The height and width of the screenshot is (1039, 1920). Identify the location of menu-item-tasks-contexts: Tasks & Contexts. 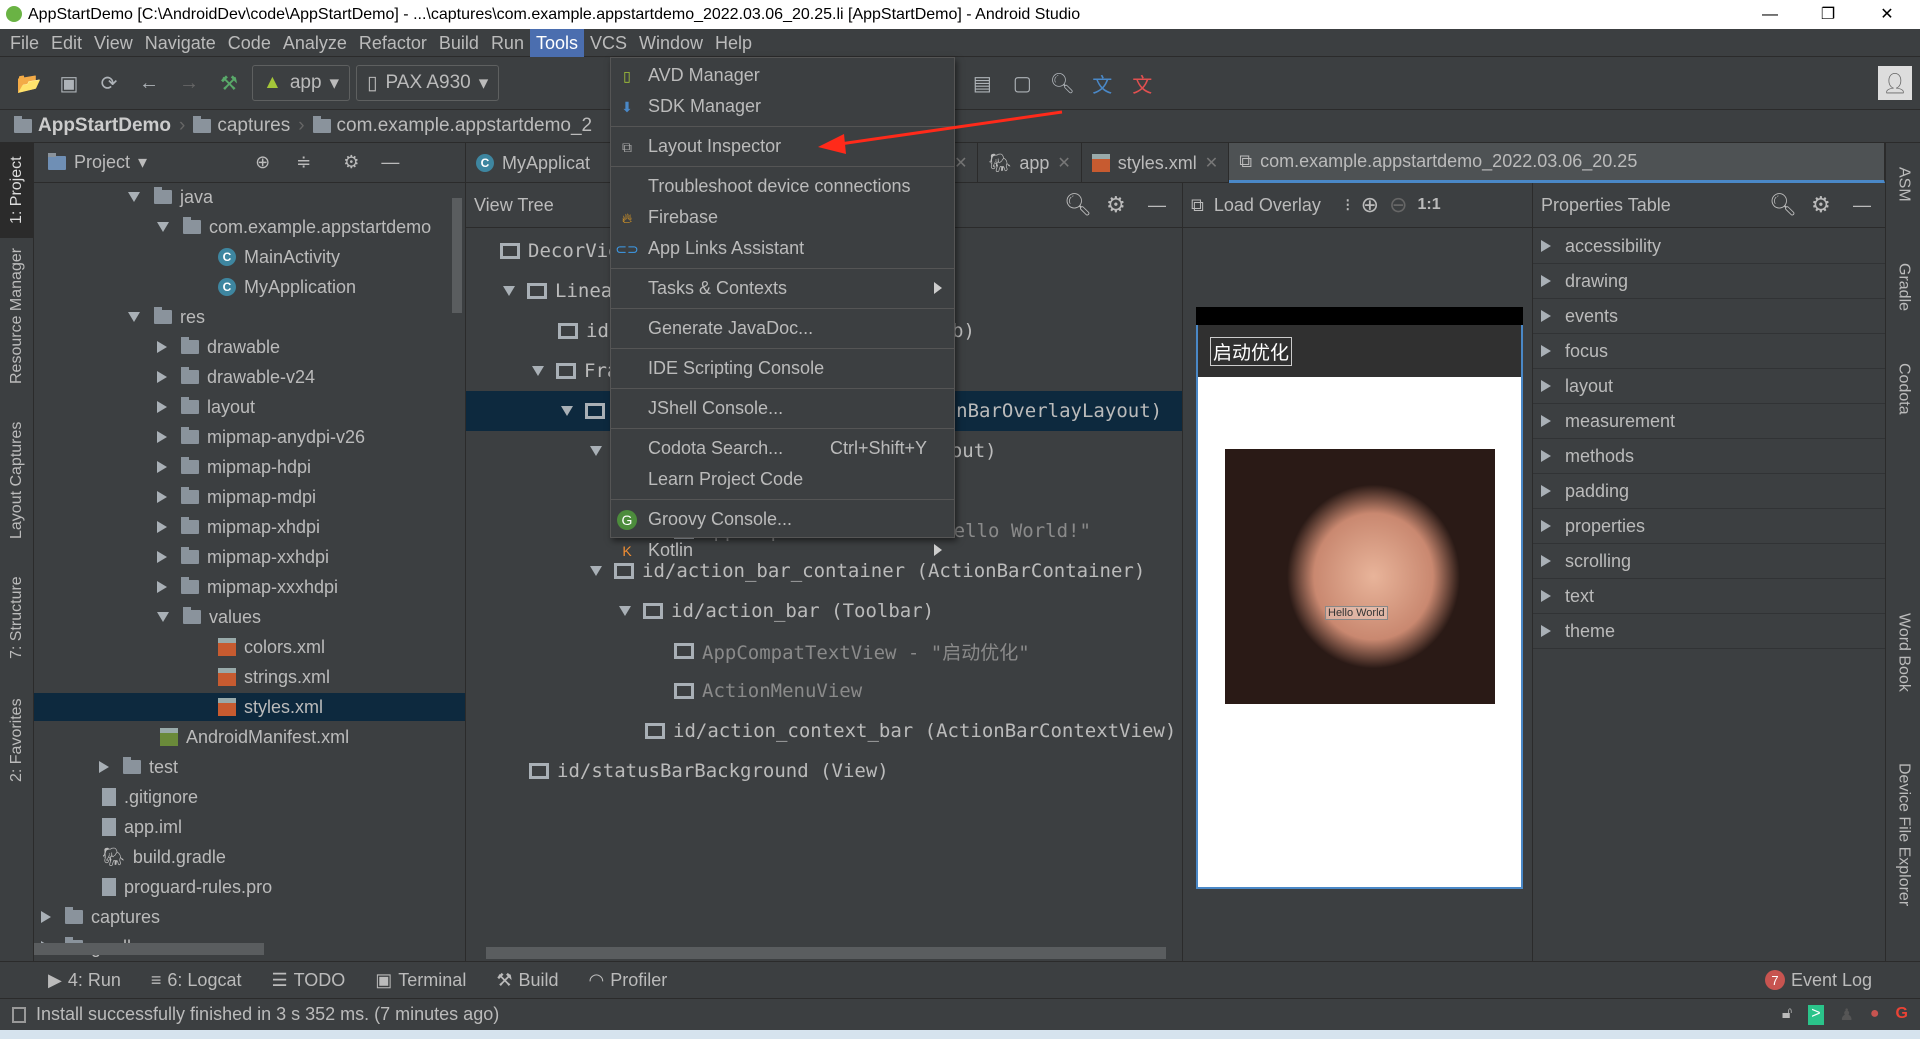
(782, 288).